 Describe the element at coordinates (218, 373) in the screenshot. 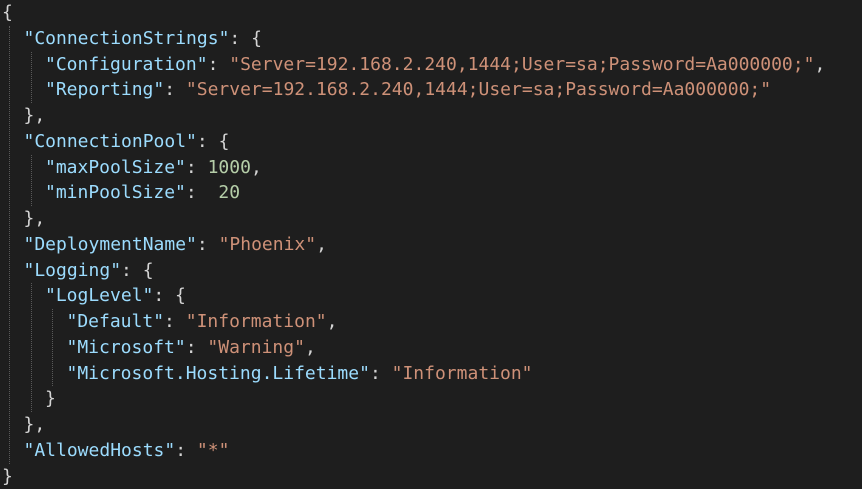

I see `json-key: "Microsoft.Hosting.Lifetime"` at that location.